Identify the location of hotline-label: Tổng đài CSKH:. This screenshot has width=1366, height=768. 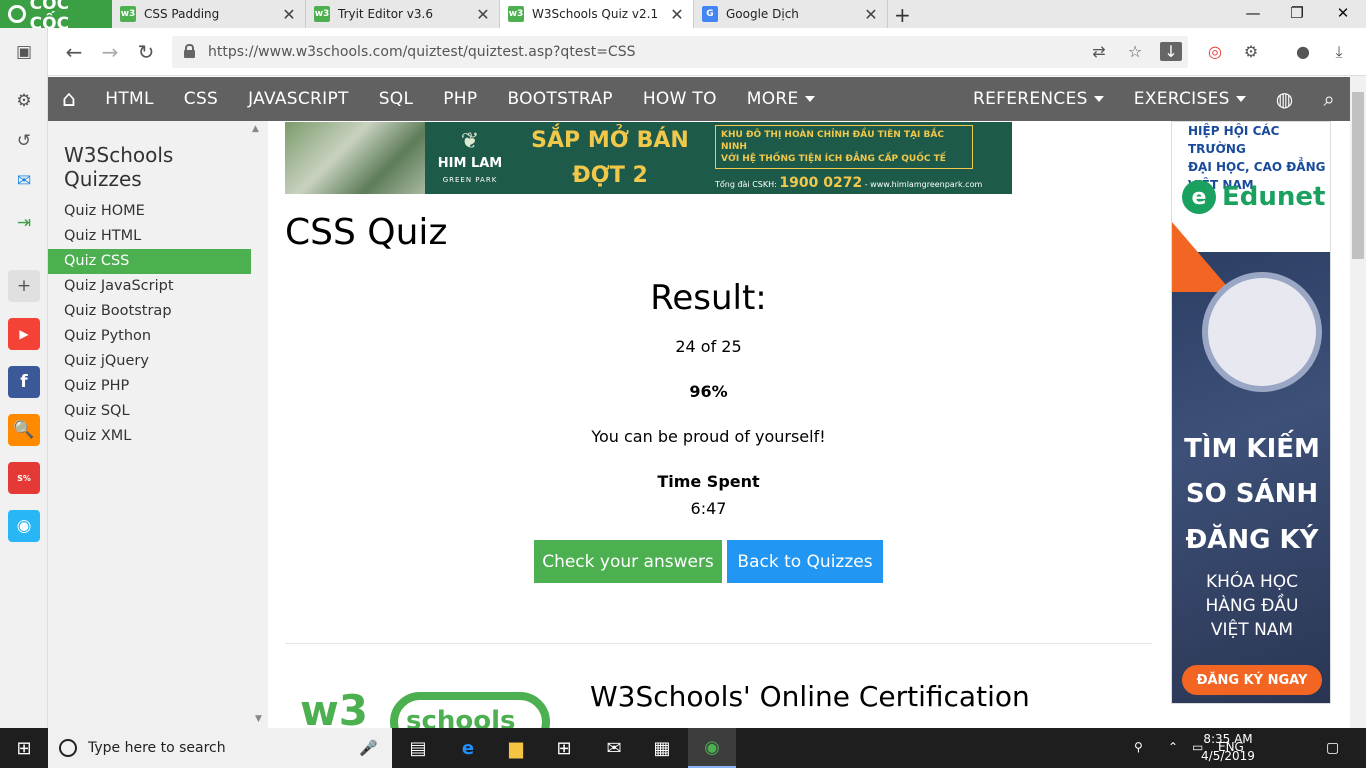
(746, 185).